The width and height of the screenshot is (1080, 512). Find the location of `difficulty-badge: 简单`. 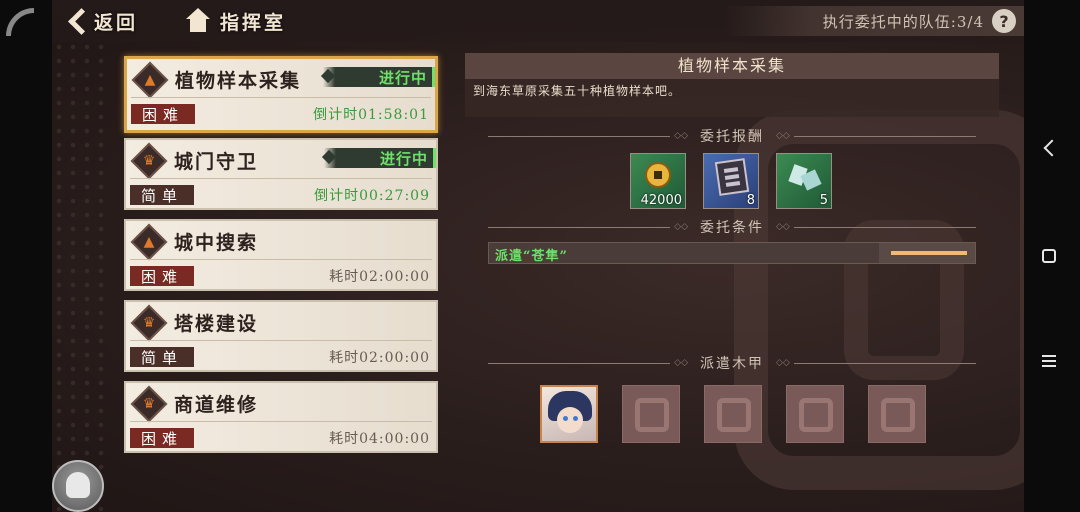

difficulty-badge: 简单 is located at coordinates (162, 195).